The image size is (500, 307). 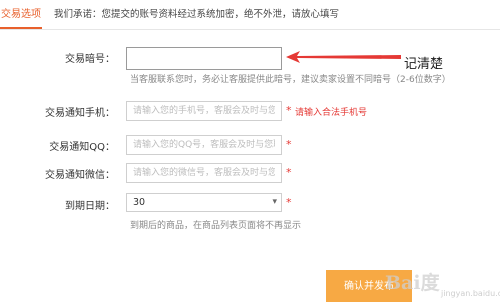 I want to click on tab-trade-options: 交易选项, so click(x=21, y=14).